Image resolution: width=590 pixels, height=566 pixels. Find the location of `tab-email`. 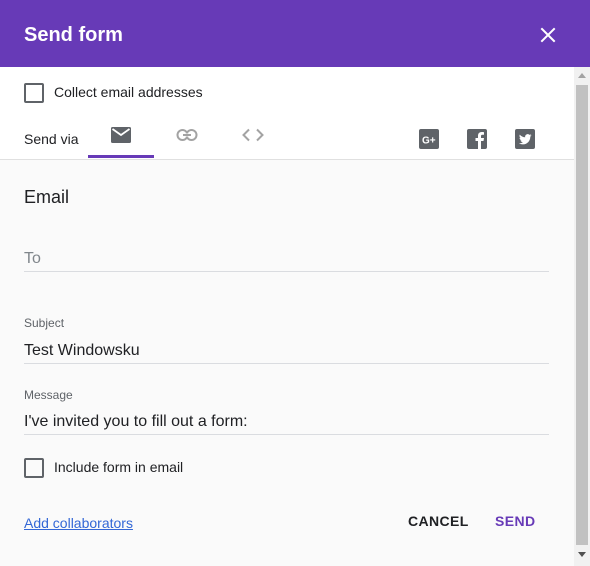

tab-email is located at coordinates (121, 140).